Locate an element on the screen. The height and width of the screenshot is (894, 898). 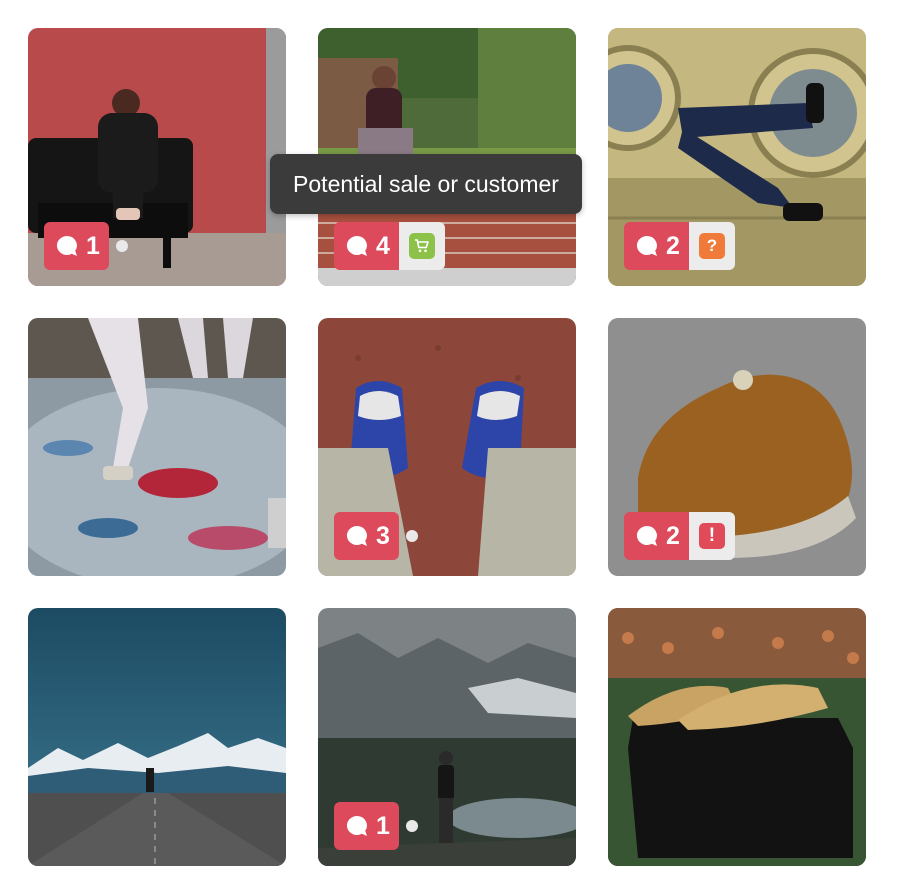
comment-count-badge: 4 is located at coordinates (366, 246).